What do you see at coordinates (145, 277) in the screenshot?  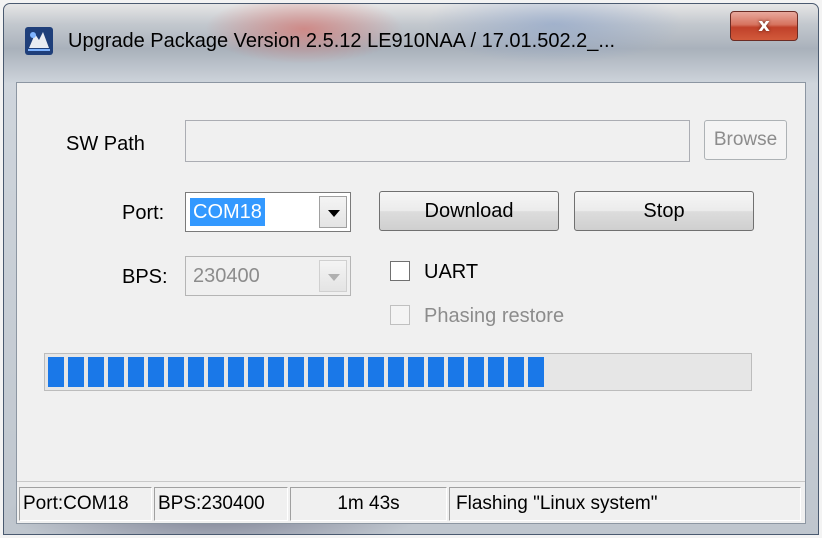 I see `bps-label: BPS:` at bounding box center [145, 277].